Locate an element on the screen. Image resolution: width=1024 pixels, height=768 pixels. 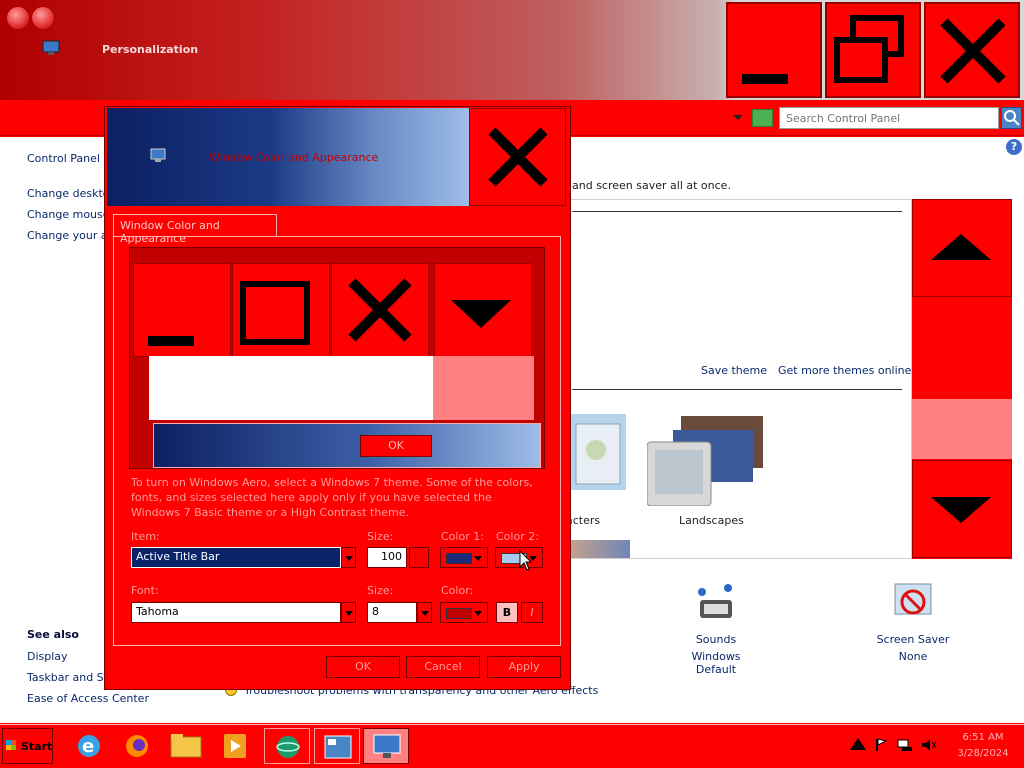
theme-thumbnail-partial is located at coordinates (598, 549).